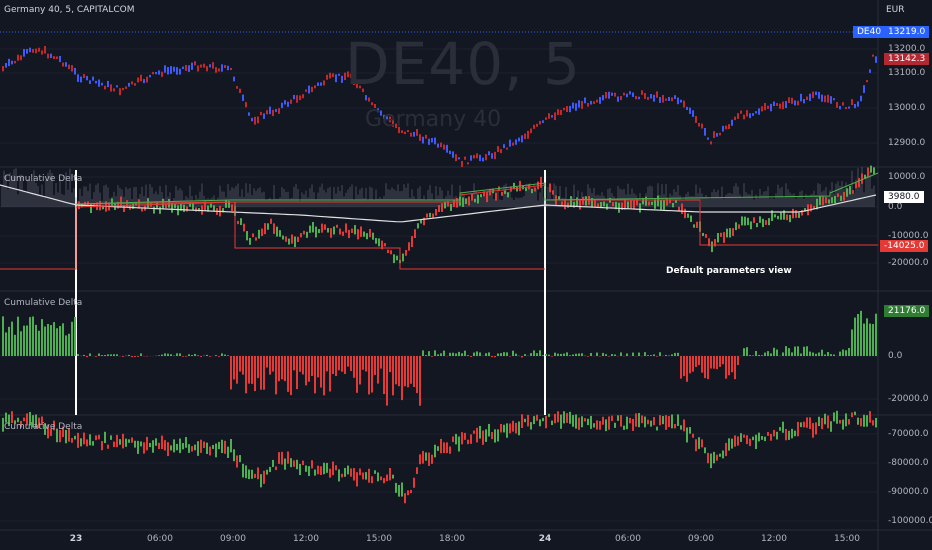 Image resolution: width=932 pixels, height=550 pixels. What do you see at coordinates (69, 10) in the screenshot?
I see `symbol-title: Germany 40, 5, CAPITALCOM` at bounding box center [69, 10].